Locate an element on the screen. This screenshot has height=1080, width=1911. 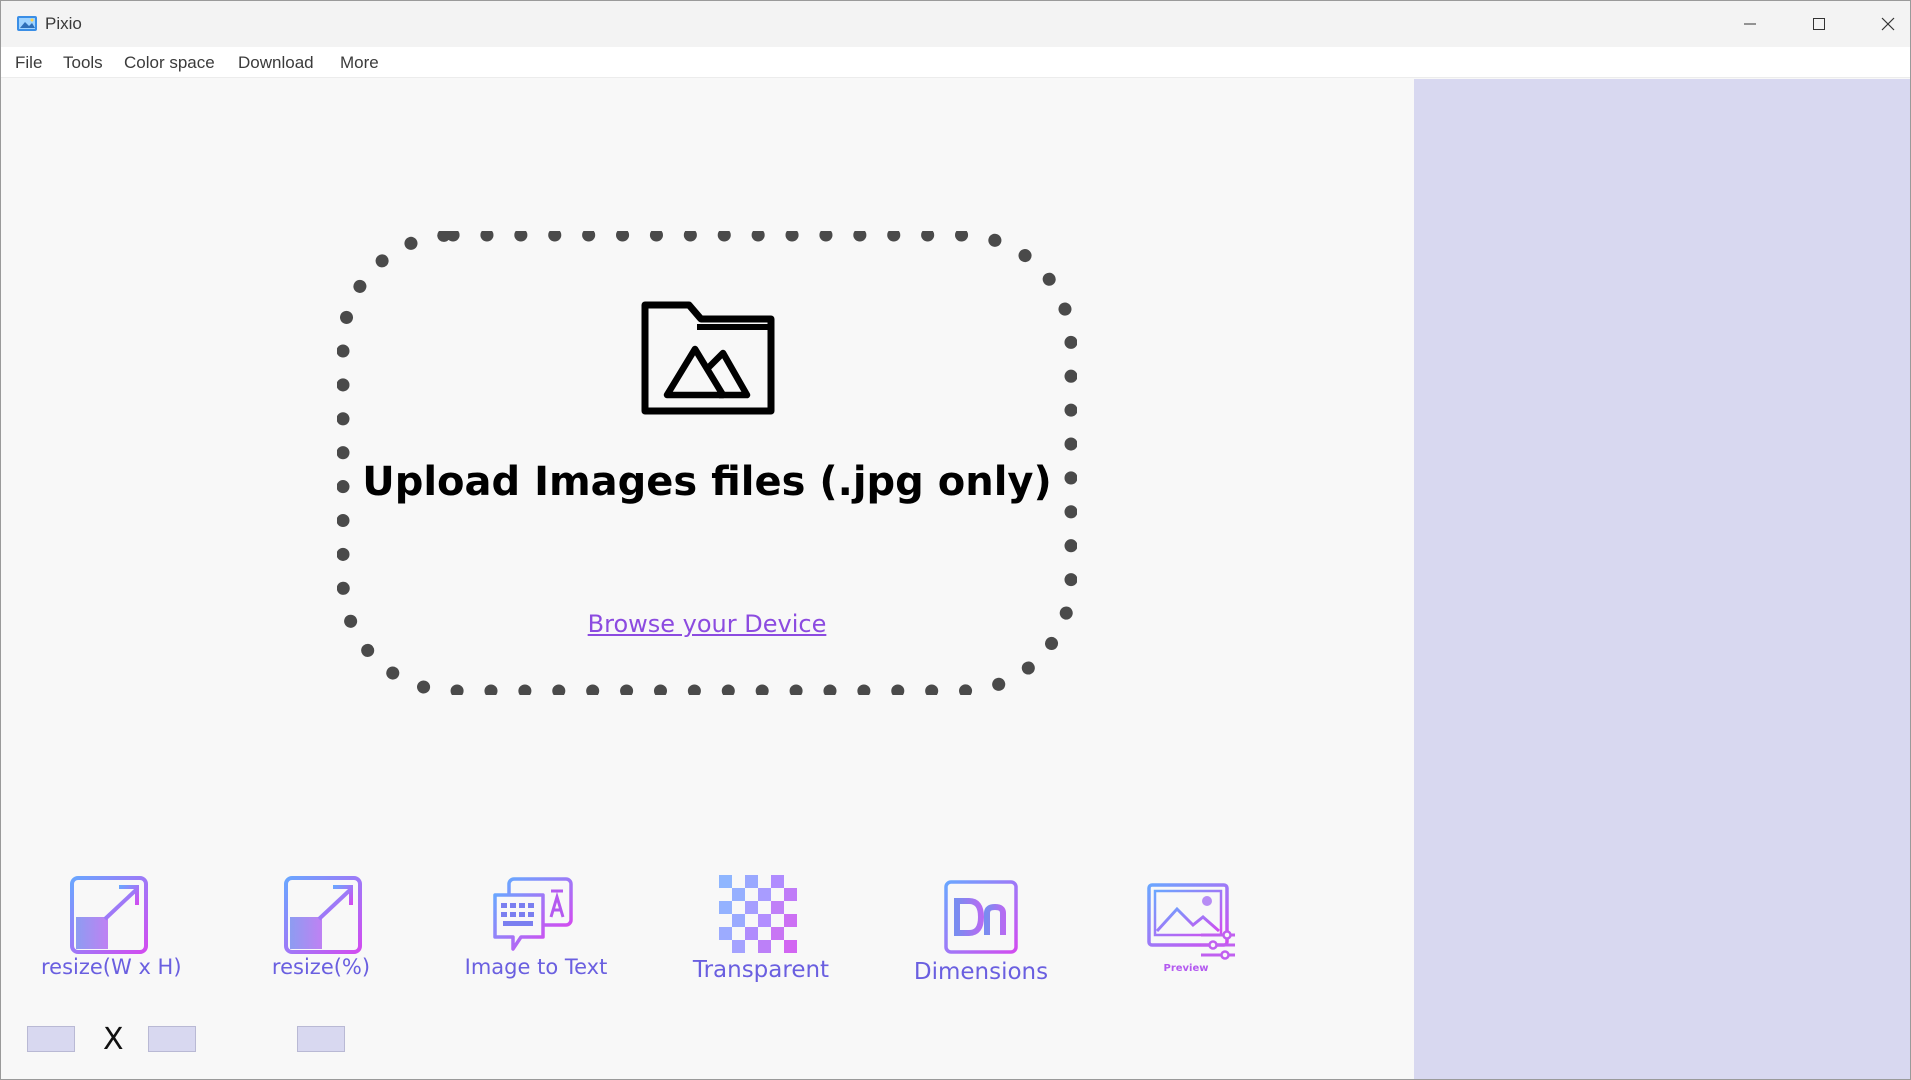
maximize-icon is located at coordinates (1818, 24).